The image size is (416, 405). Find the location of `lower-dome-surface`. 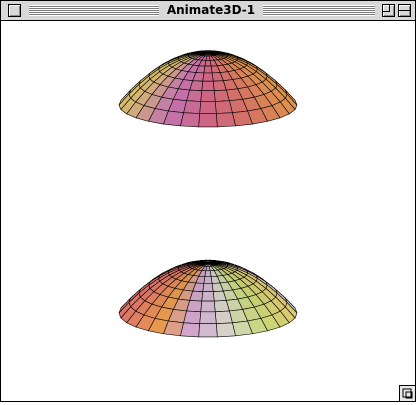

lower-dome-surface is located at coordinates (208, 298).